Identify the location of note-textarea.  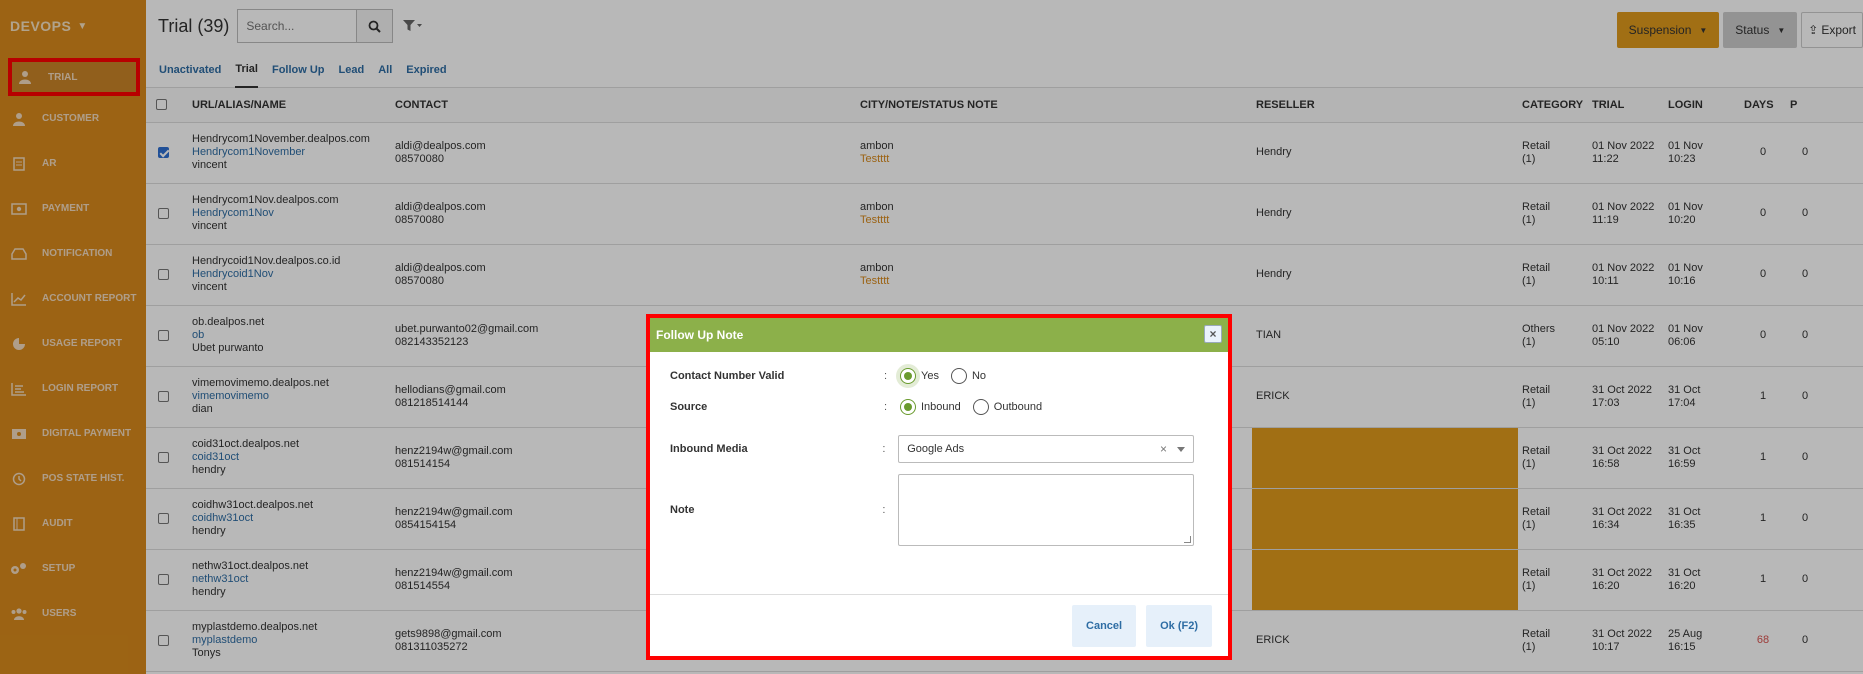
(1046, 510).